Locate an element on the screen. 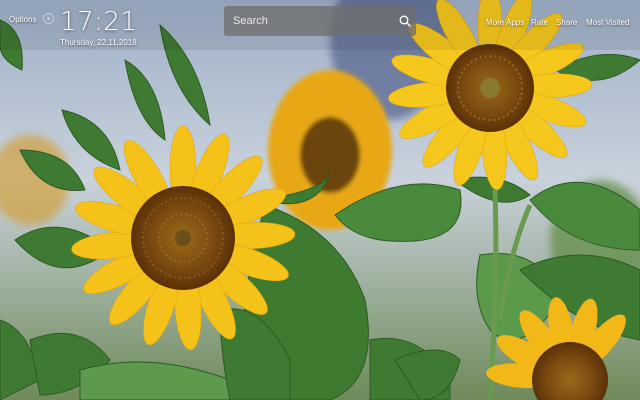 The height and width of the screenshot is (400, 640). options-link: Options is located at coordinates (23, 19).